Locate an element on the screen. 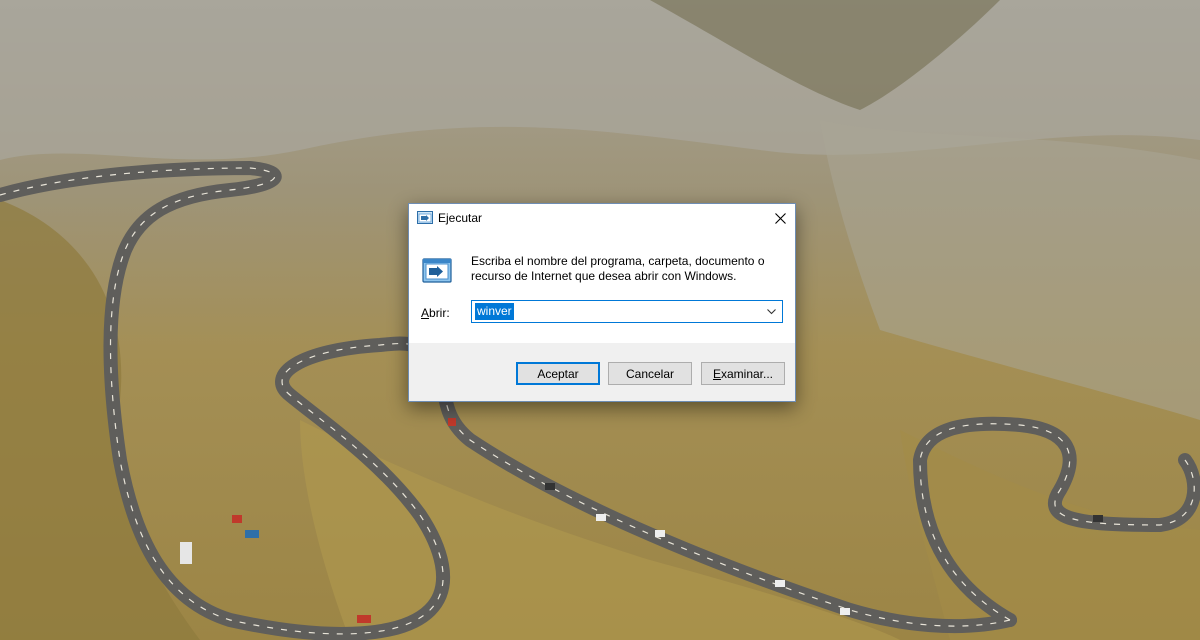  dropdown-button is located at coordinates (771, 311).